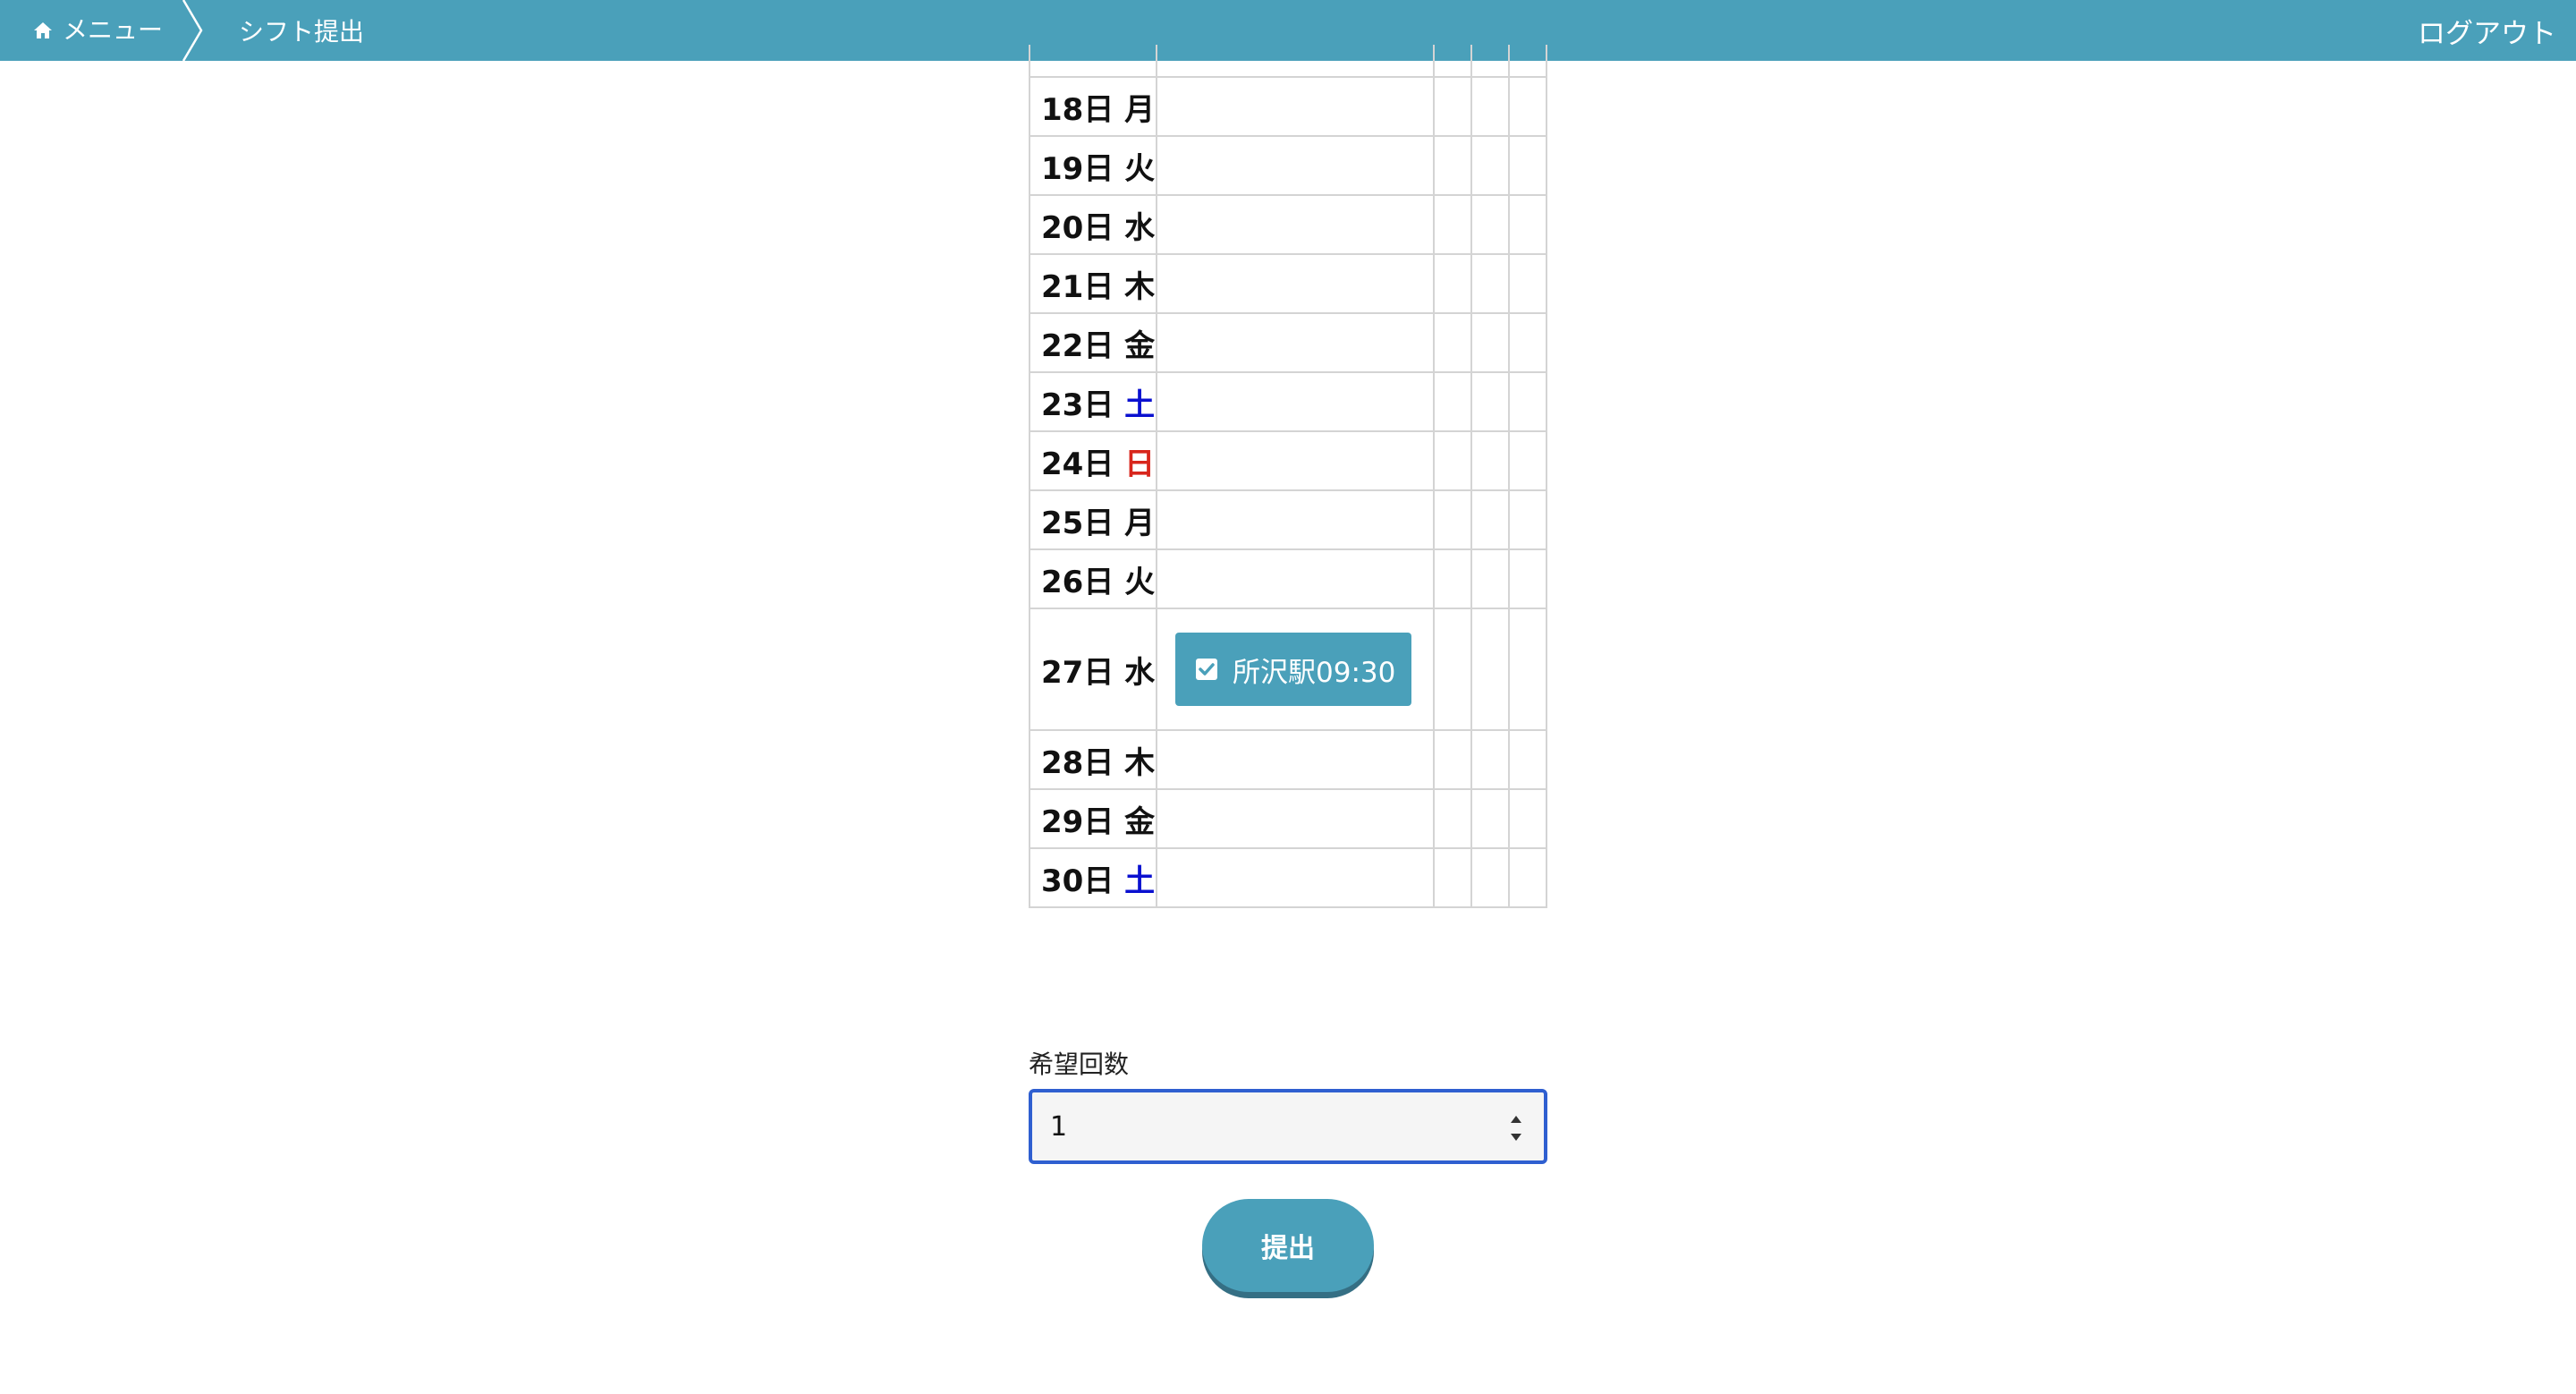  I want to click on table-row: 26日 火, so click(1288, 579).